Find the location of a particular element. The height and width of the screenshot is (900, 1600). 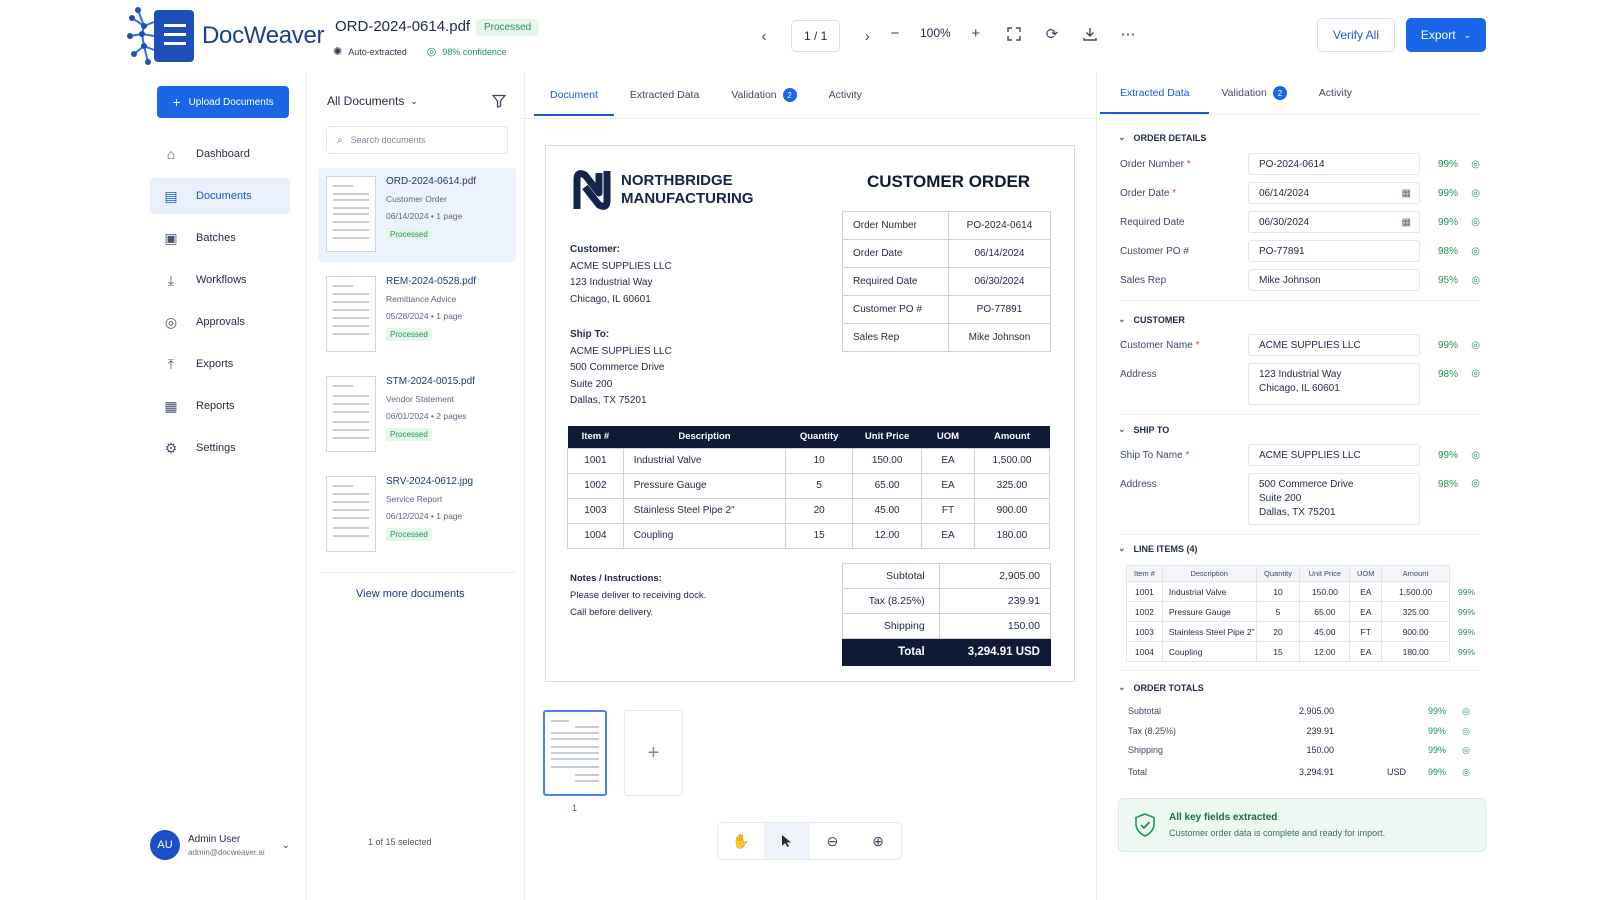

app-logo: DocWeaver is located at coordinates (224, 36).